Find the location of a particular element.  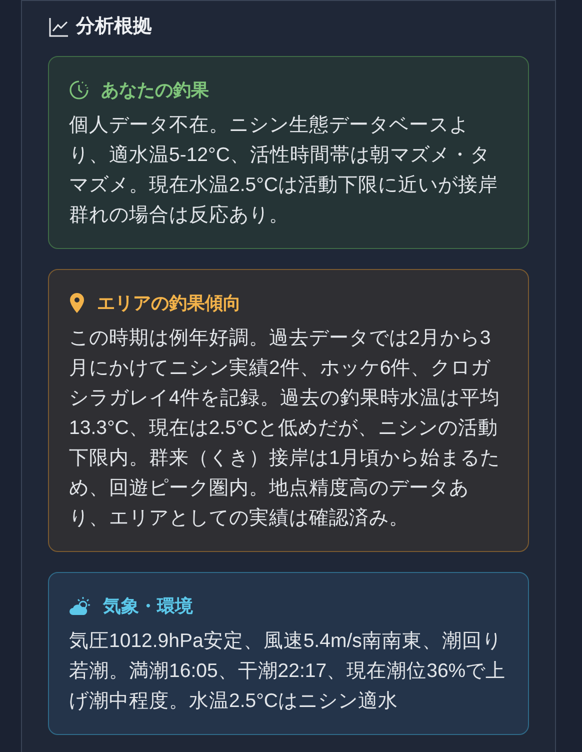

card-title: エリアの釣果傾向 is located at coordinates (169, 303).